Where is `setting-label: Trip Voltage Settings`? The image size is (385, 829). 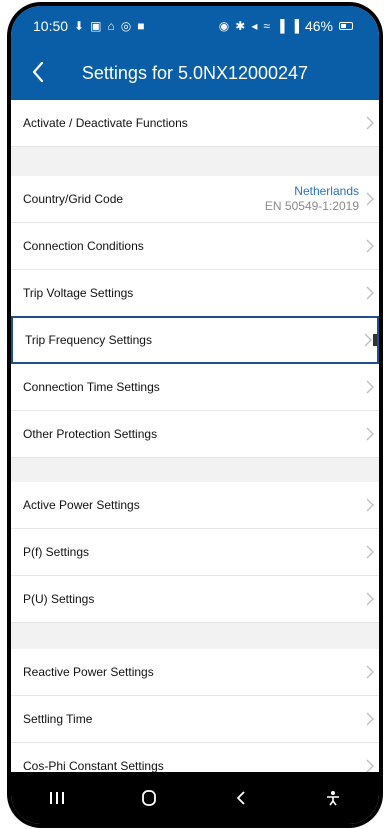 setting-label: Trip Voltage Settings is located at coordinates (78, 293).